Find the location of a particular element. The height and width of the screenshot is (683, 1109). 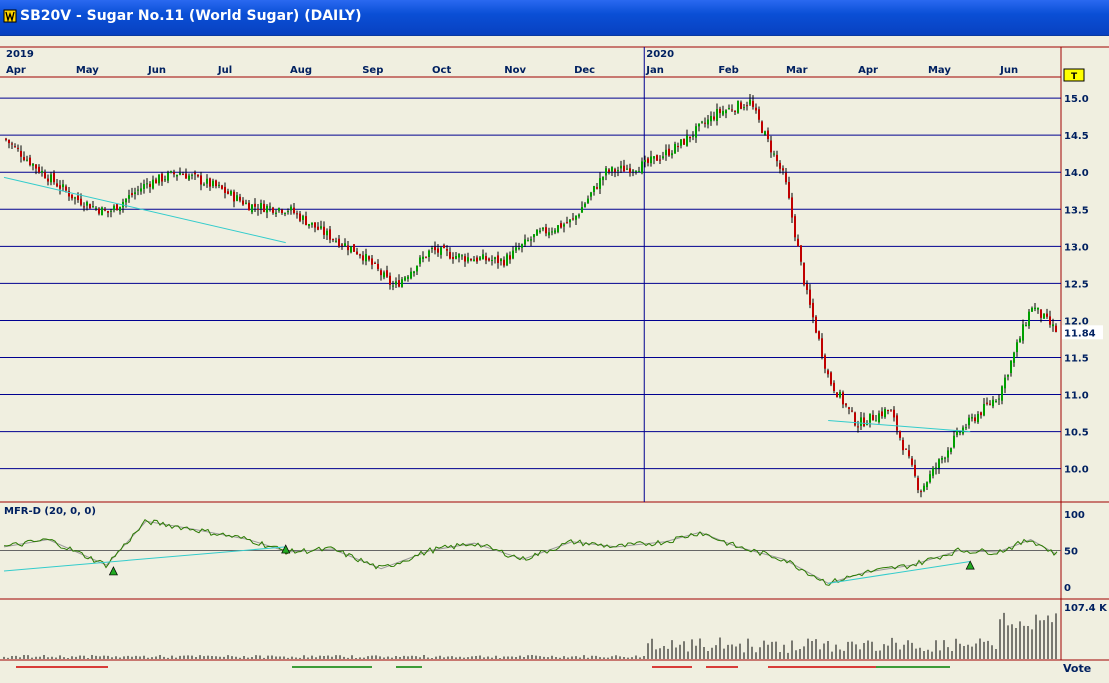

price-tick-label: 11.0 is located at coordinates (1076, 396).